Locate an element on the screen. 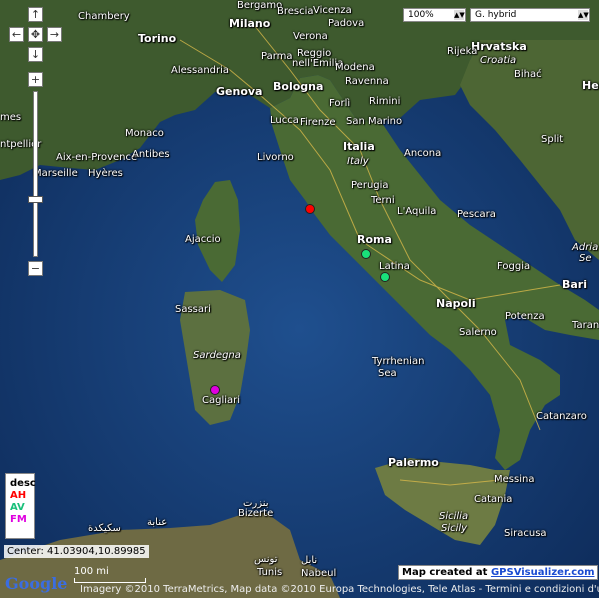 The image size is (599, 598). legend-box: desc AH AV FM is located at coordinates (20, 506).